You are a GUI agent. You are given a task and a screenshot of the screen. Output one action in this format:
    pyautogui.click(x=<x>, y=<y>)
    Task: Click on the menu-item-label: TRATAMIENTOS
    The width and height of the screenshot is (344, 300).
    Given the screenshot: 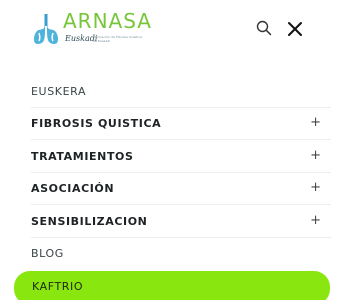 What is the action you would take?
    pyautogui.click(x=82, y=156)
    